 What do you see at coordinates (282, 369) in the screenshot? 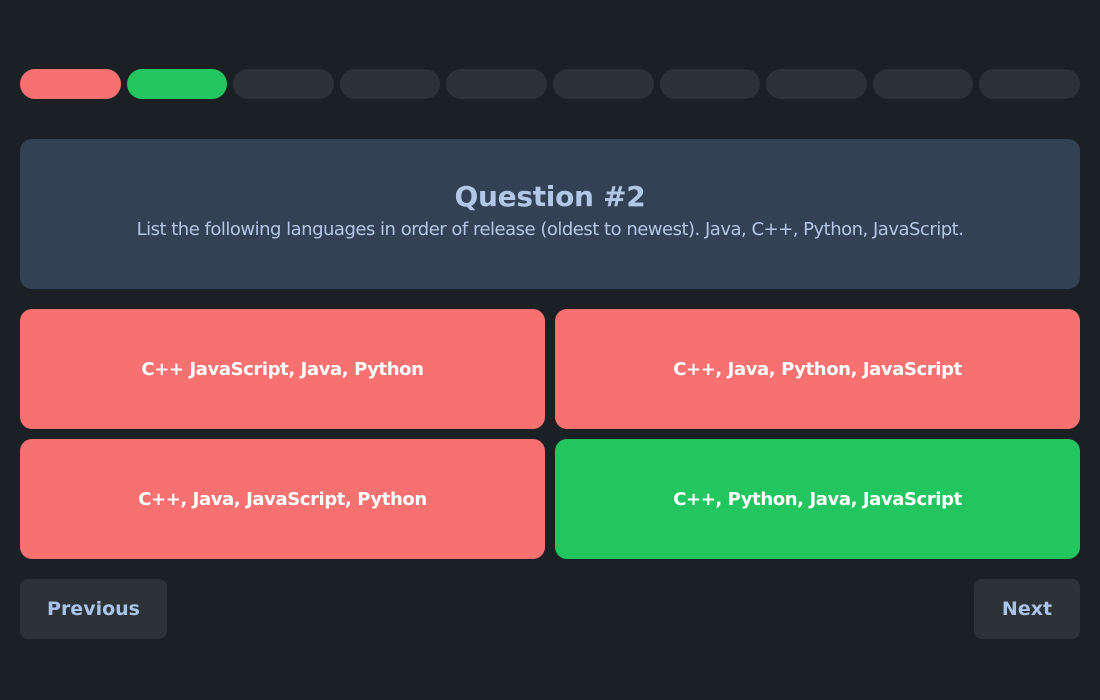
I see `answer-option-1: C++ JavaScript, Java, Python` at bounding box center [282, 369].